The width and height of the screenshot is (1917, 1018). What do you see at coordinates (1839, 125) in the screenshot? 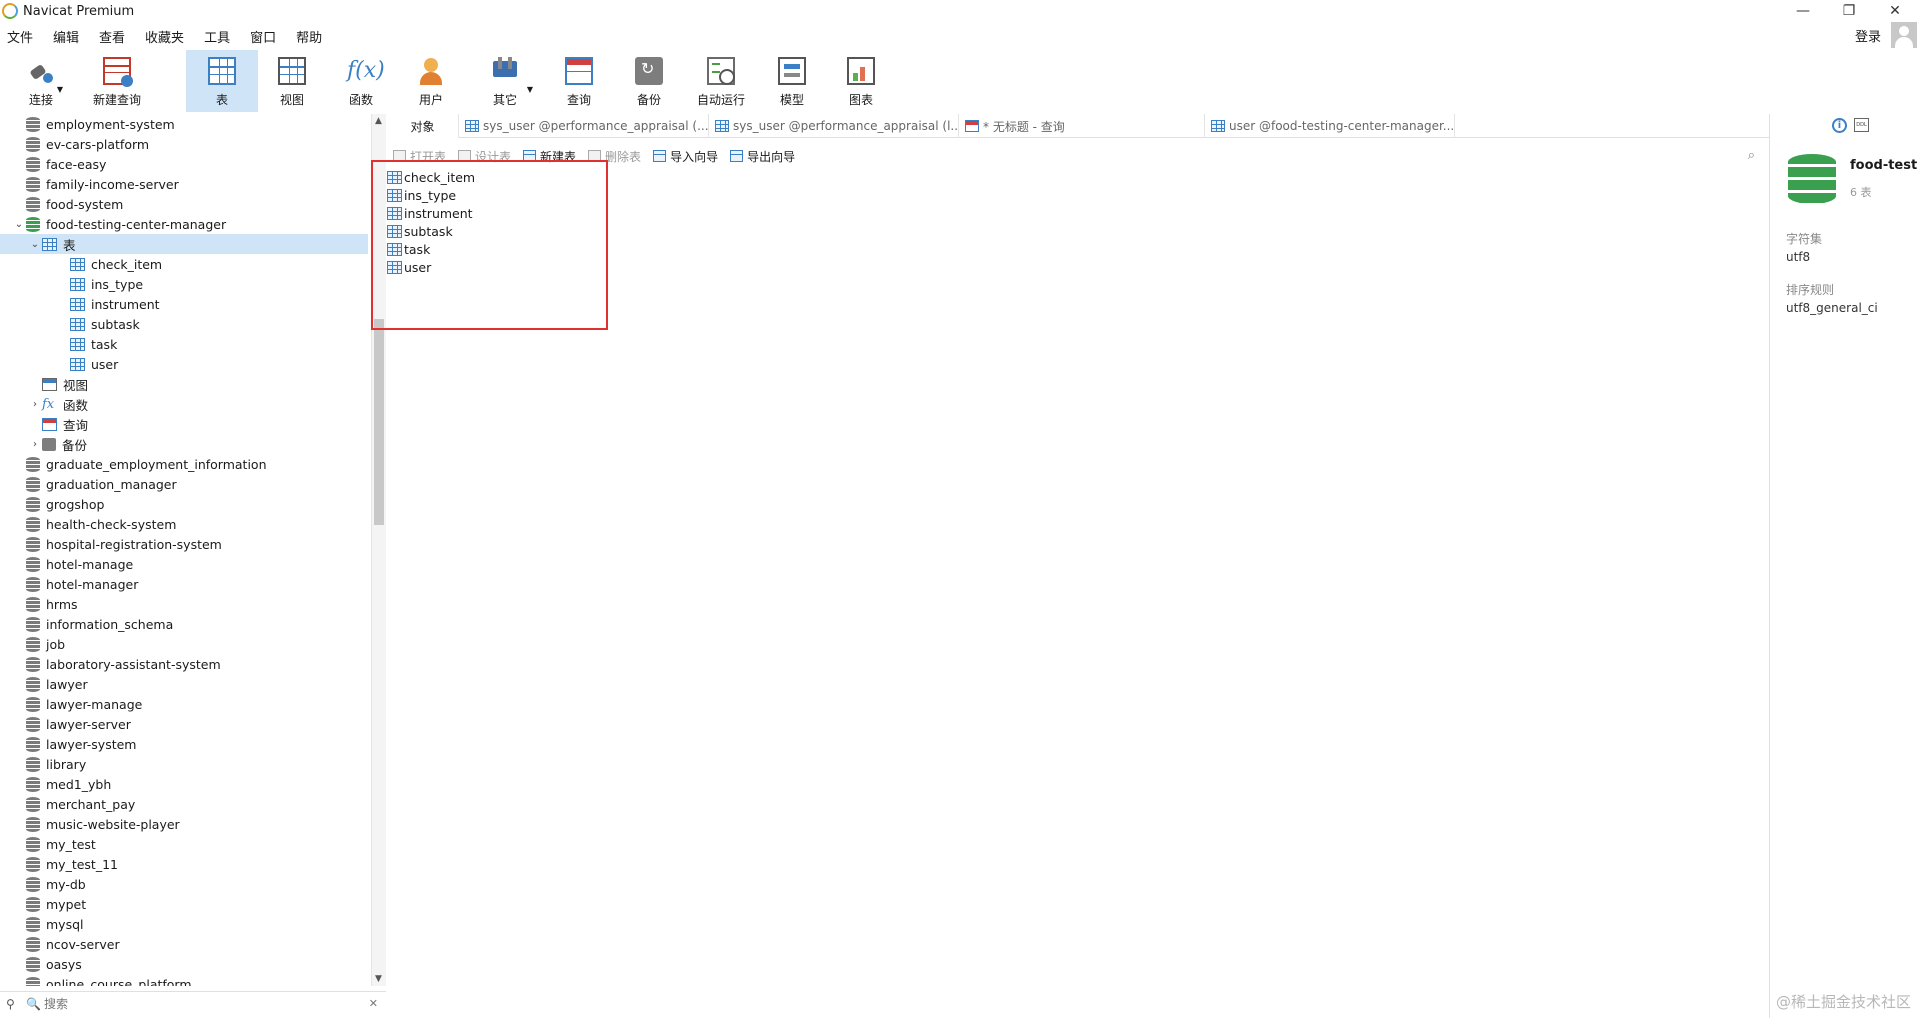
I see `info-icon: i` at bounding box center [1839, 125].